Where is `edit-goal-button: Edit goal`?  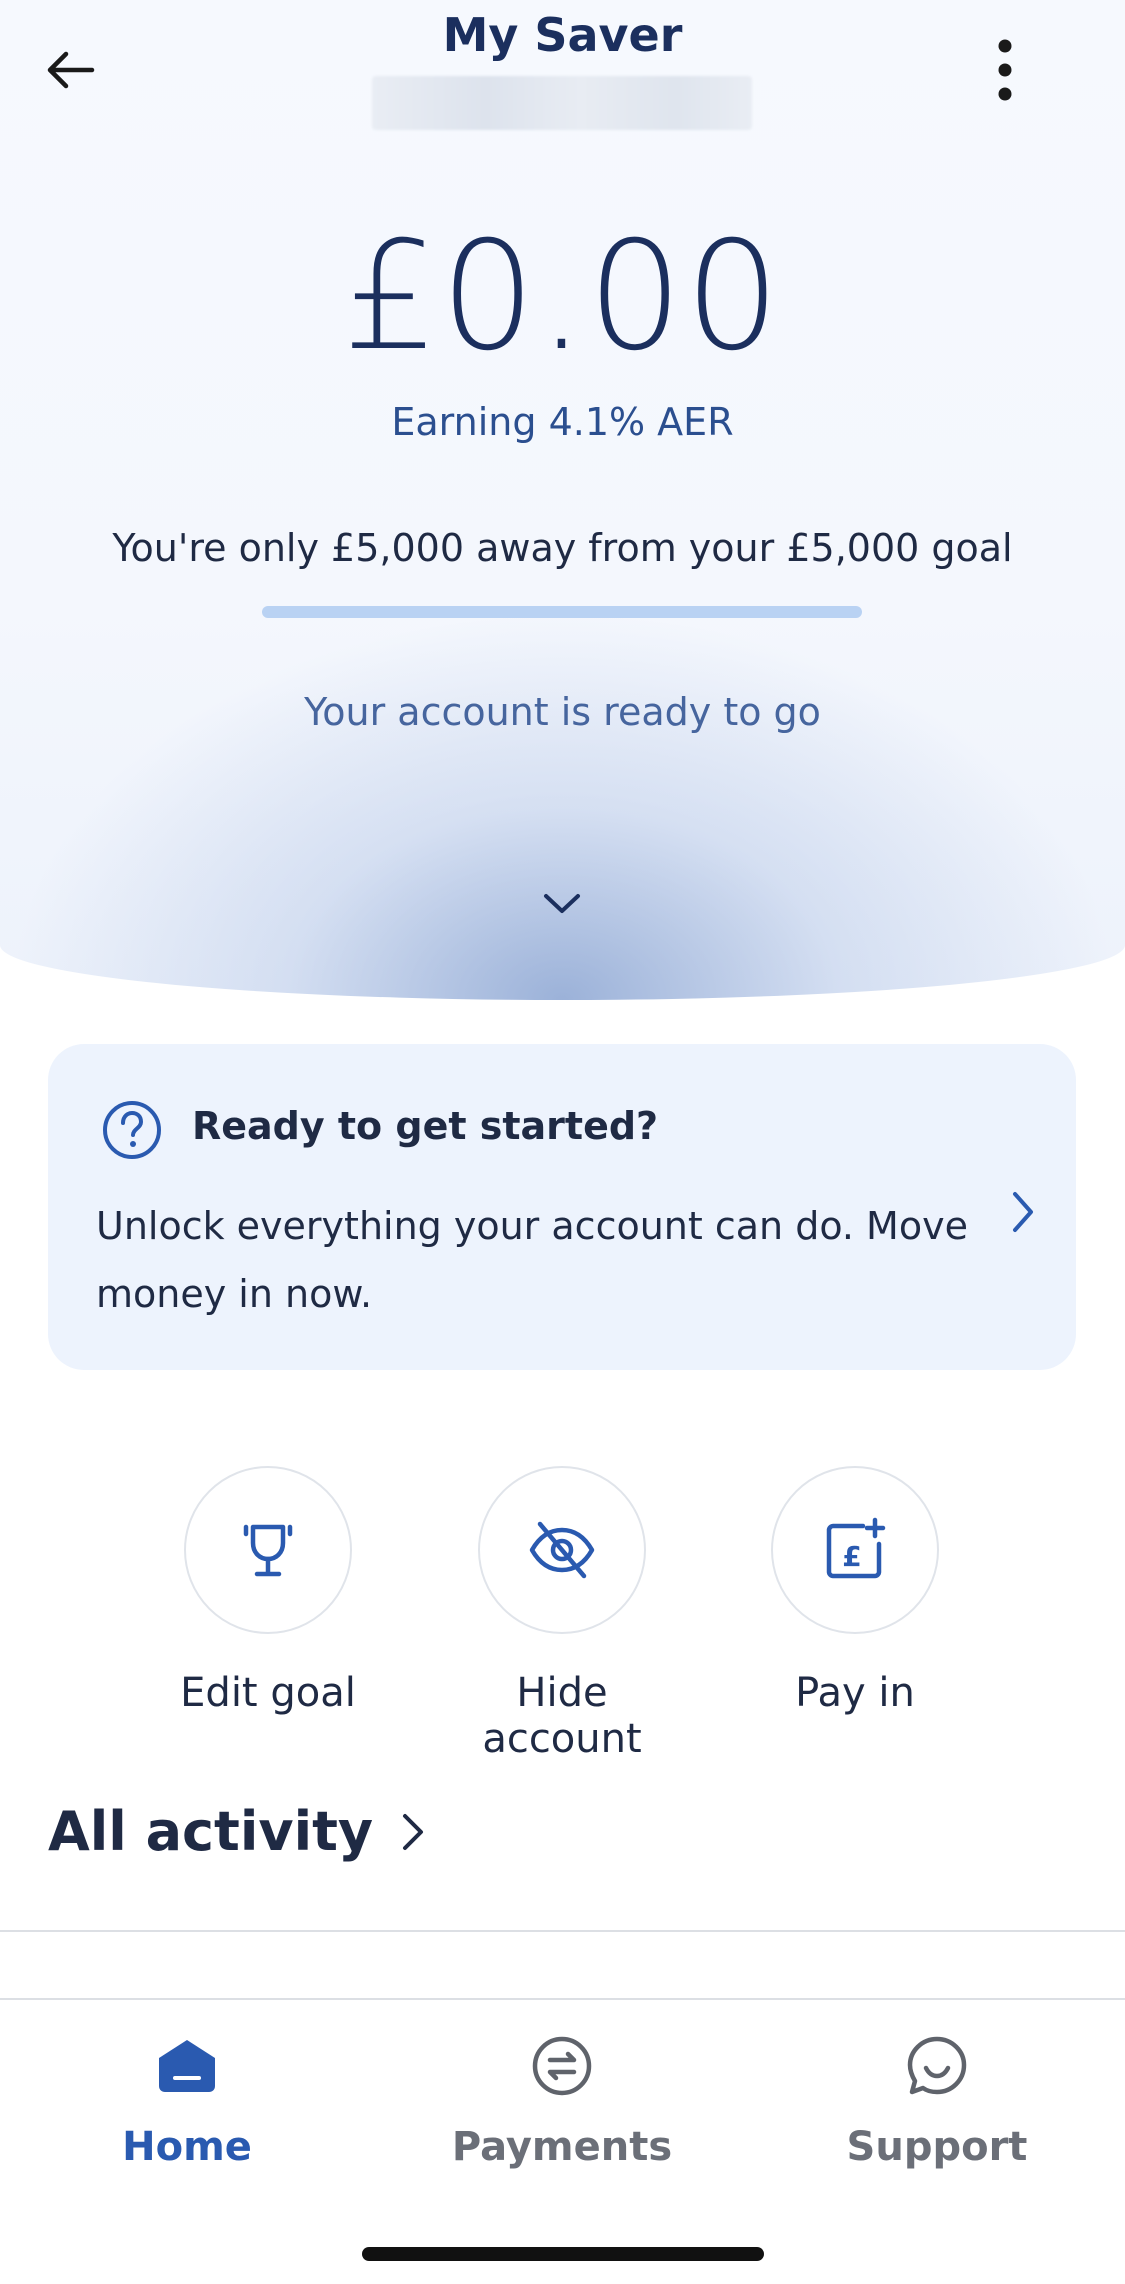 edit-goal-button: Edit goal is located at coordinates (268, 1591).